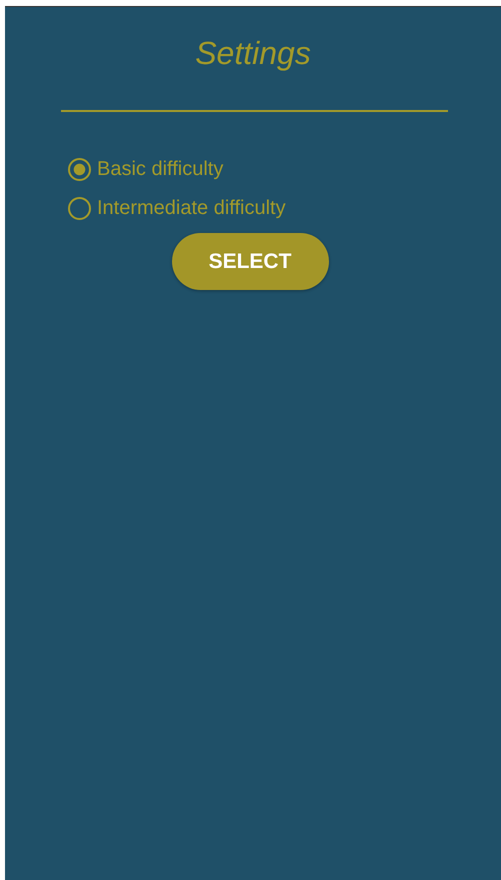 The height and width of the screenshot is (880, 501). I want to click on select-button: SELECT, so click(250, 261).